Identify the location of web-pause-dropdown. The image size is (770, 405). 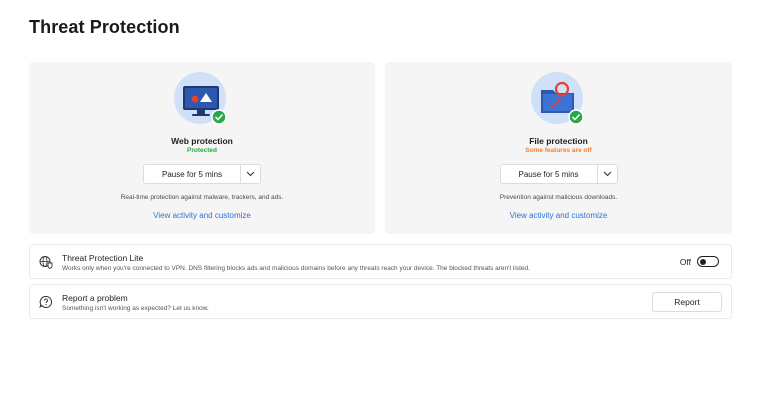
(250, 174).